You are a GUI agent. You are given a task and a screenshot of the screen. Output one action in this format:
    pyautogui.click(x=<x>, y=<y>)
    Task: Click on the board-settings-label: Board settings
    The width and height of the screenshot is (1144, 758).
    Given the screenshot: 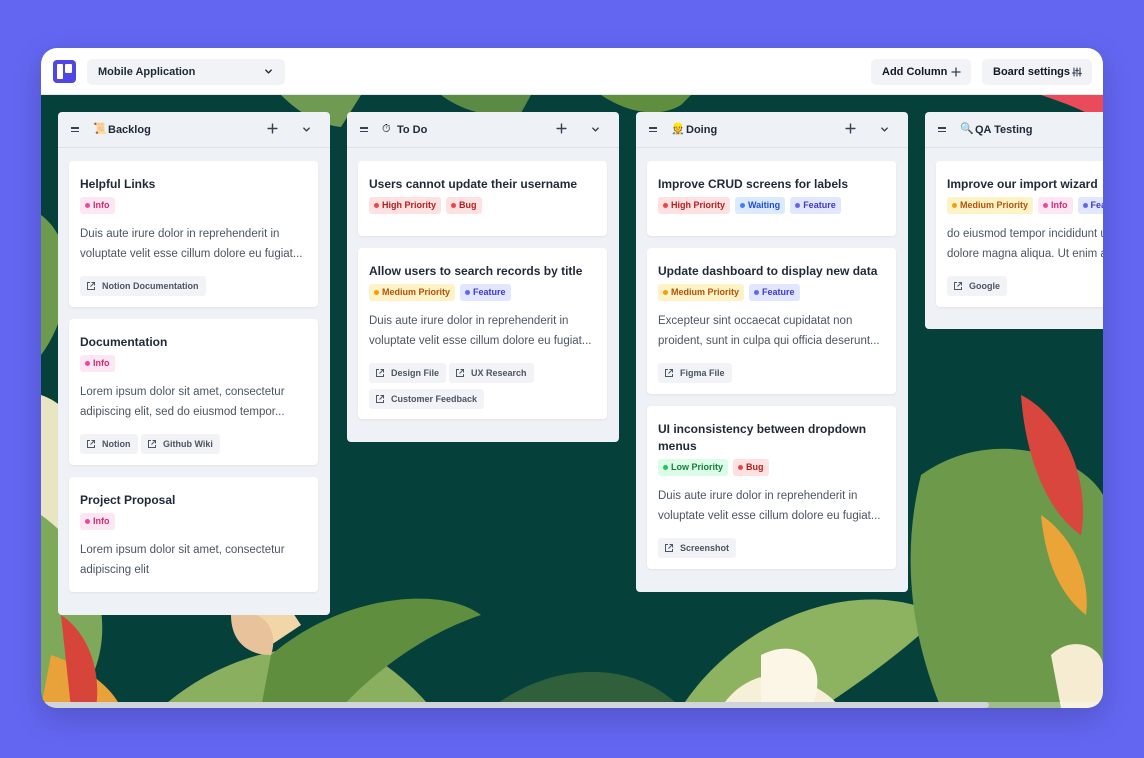 What is the action you would take?
    pyautogui.click(x=1032, y=72)
    